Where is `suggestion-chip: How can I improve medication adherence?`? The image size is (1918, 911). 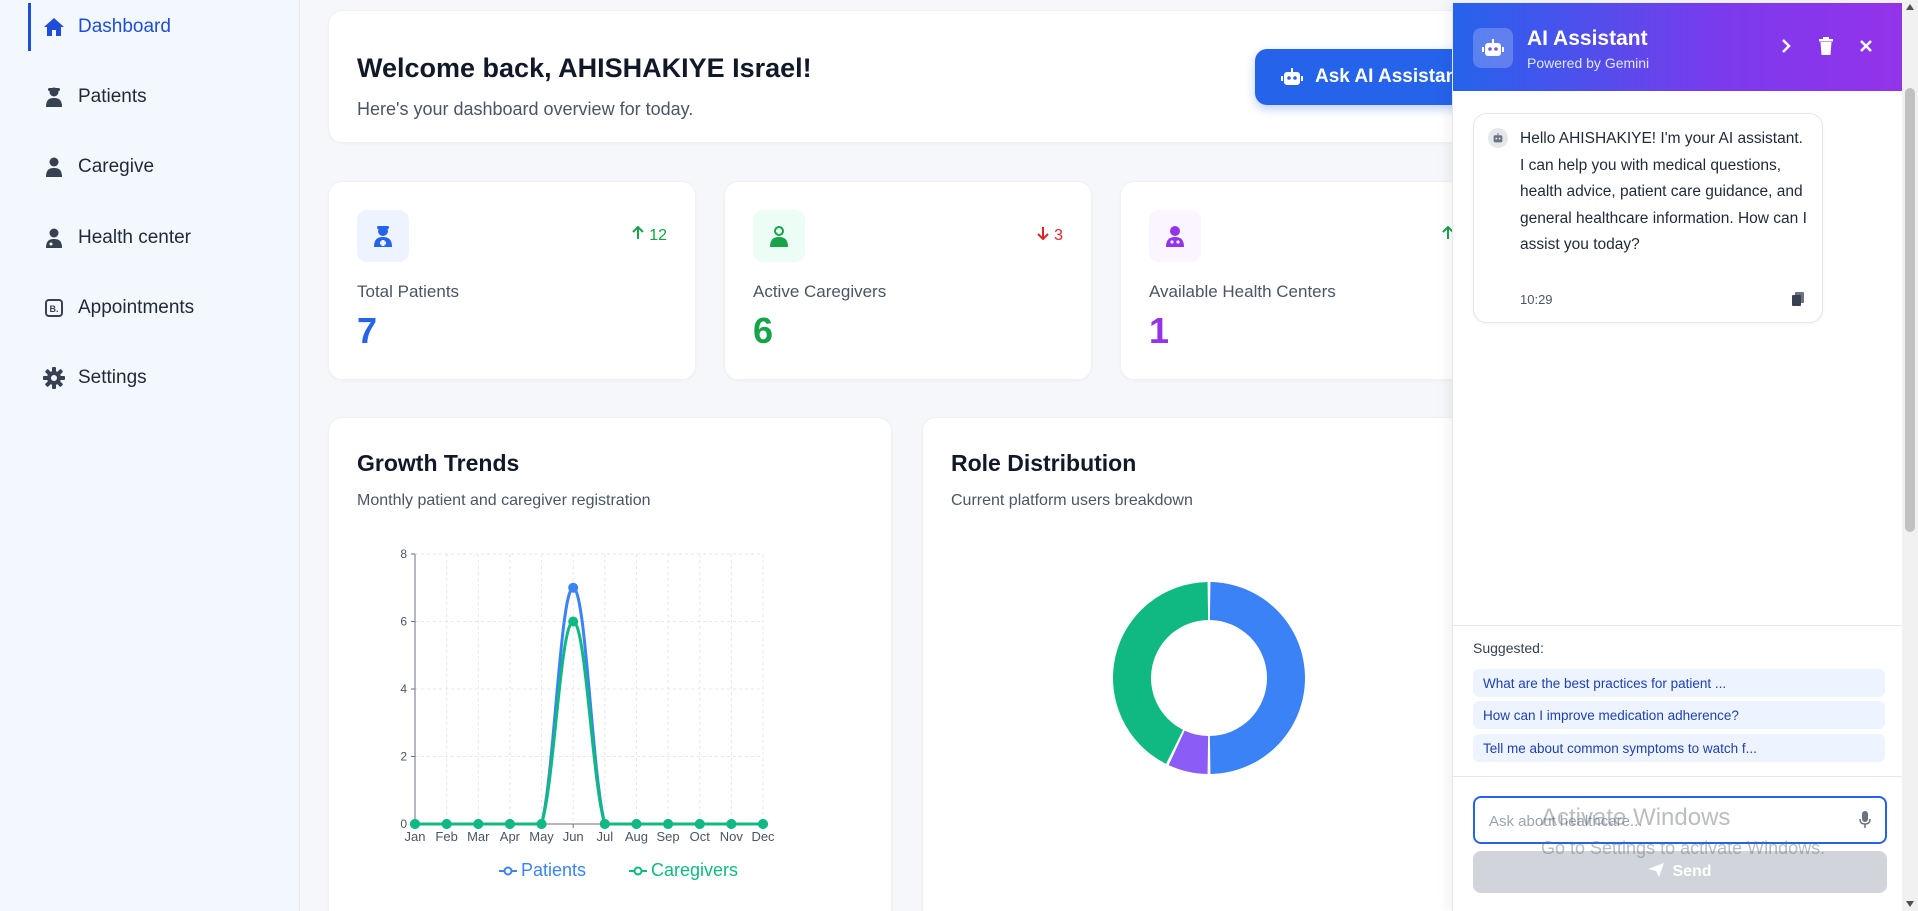
suggestion-chip: How can I improve medication adherence? is located at coordinates (1679, 715).